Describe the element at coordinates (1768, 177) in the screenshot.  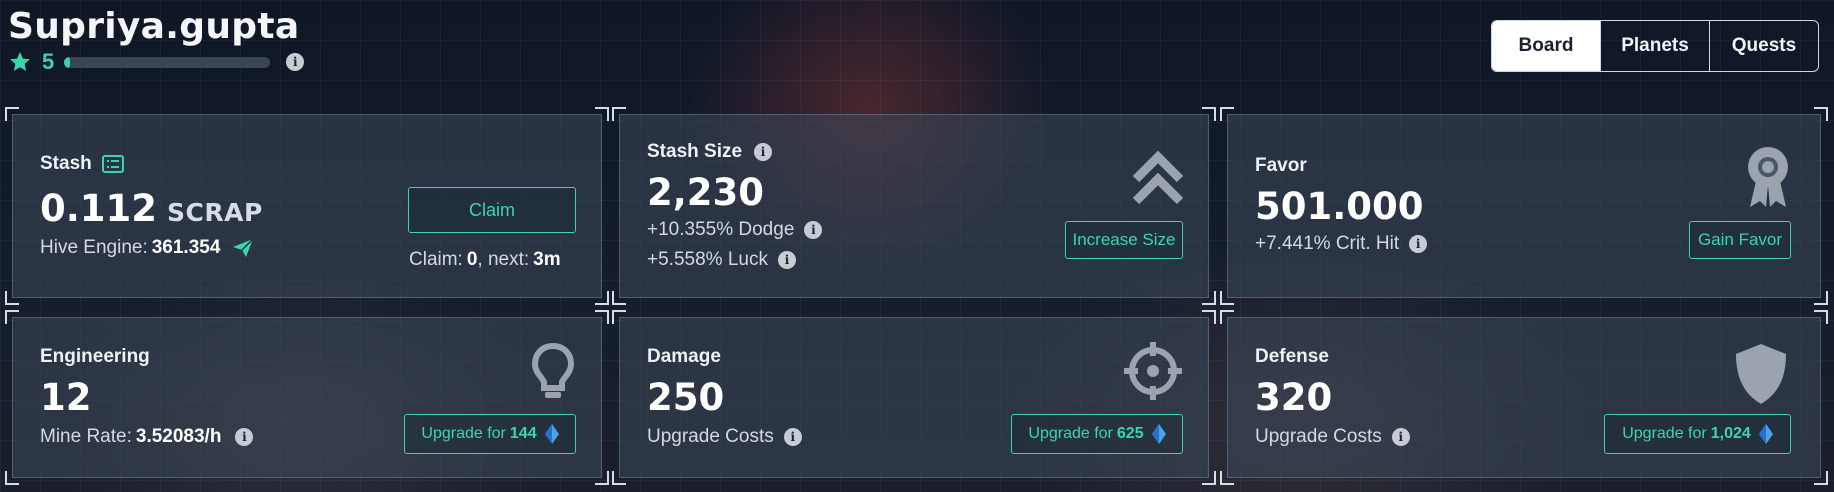
I see `award-badge-icon` at that location.